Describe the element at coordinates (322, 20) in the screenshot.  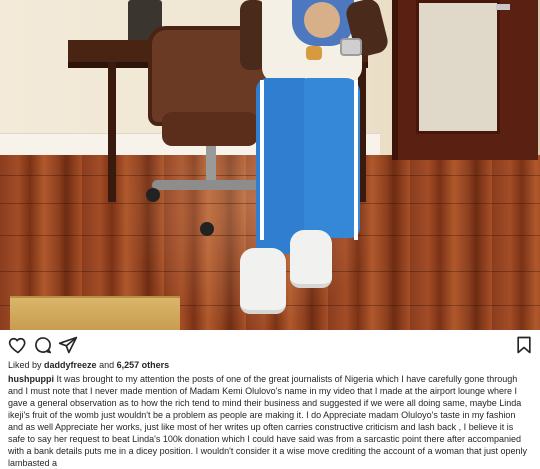
I see `shirt-print-face` at that location.